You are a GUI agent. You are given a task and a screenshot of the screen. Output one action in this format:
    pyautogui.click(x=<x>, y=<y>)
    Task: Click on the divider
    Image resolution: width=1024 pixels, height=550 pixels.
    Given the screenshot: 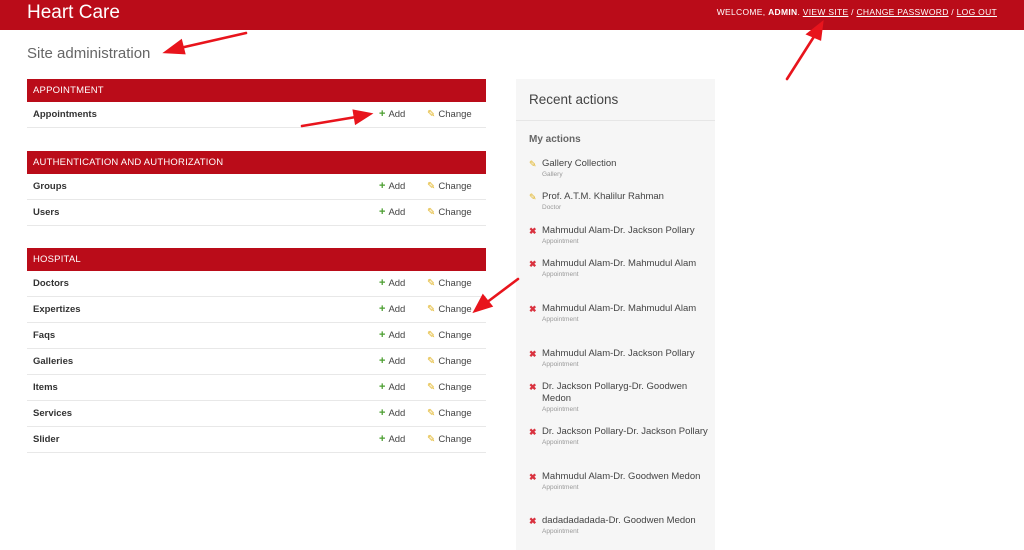 What is the action you would take?
    pyautogui.click(x=615, y=120)
    